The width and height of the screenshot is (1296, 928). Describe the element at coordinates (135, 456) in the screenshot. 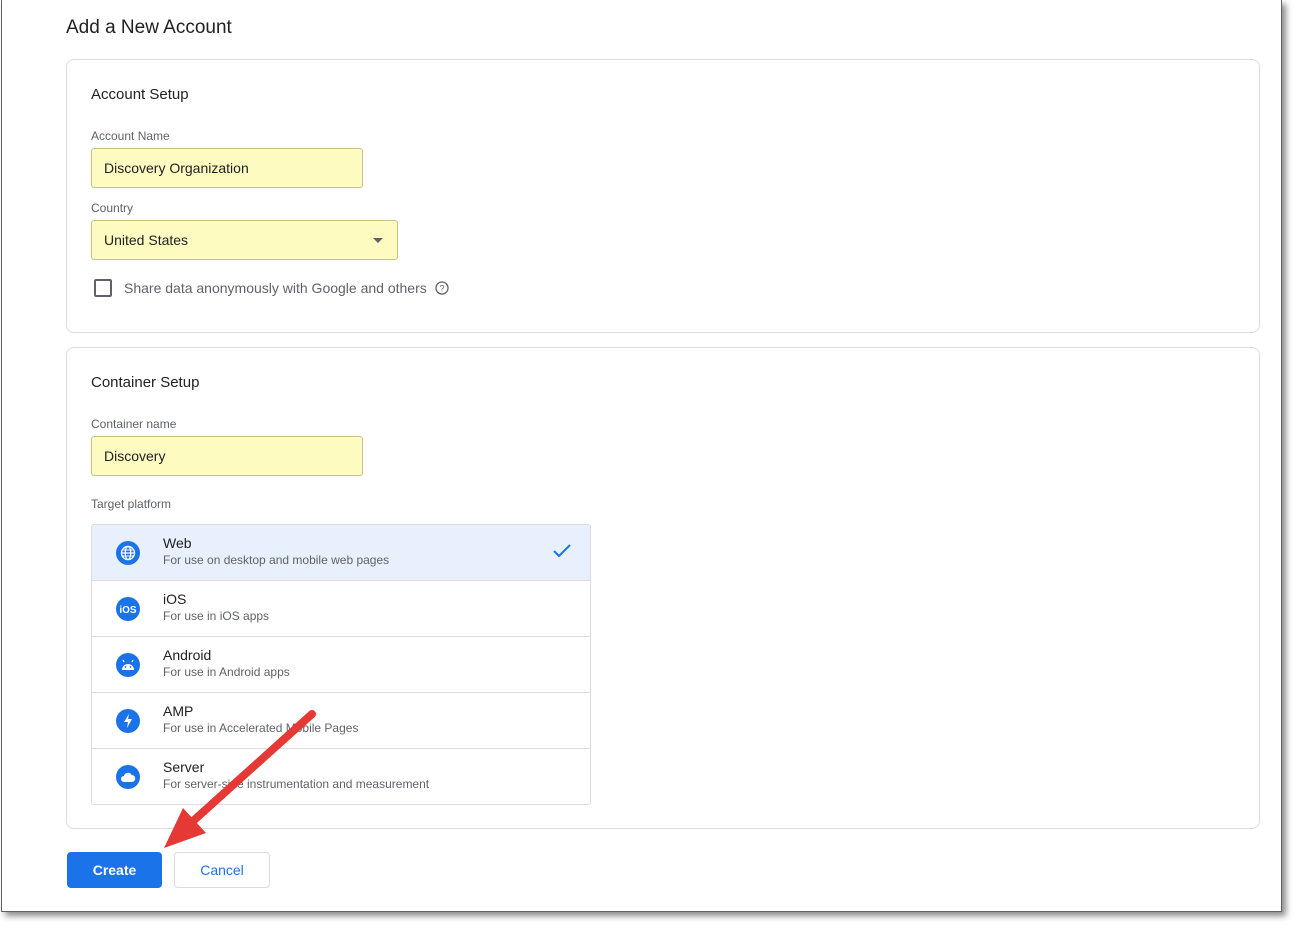

I see `container-name-value: Discovery` at that location.